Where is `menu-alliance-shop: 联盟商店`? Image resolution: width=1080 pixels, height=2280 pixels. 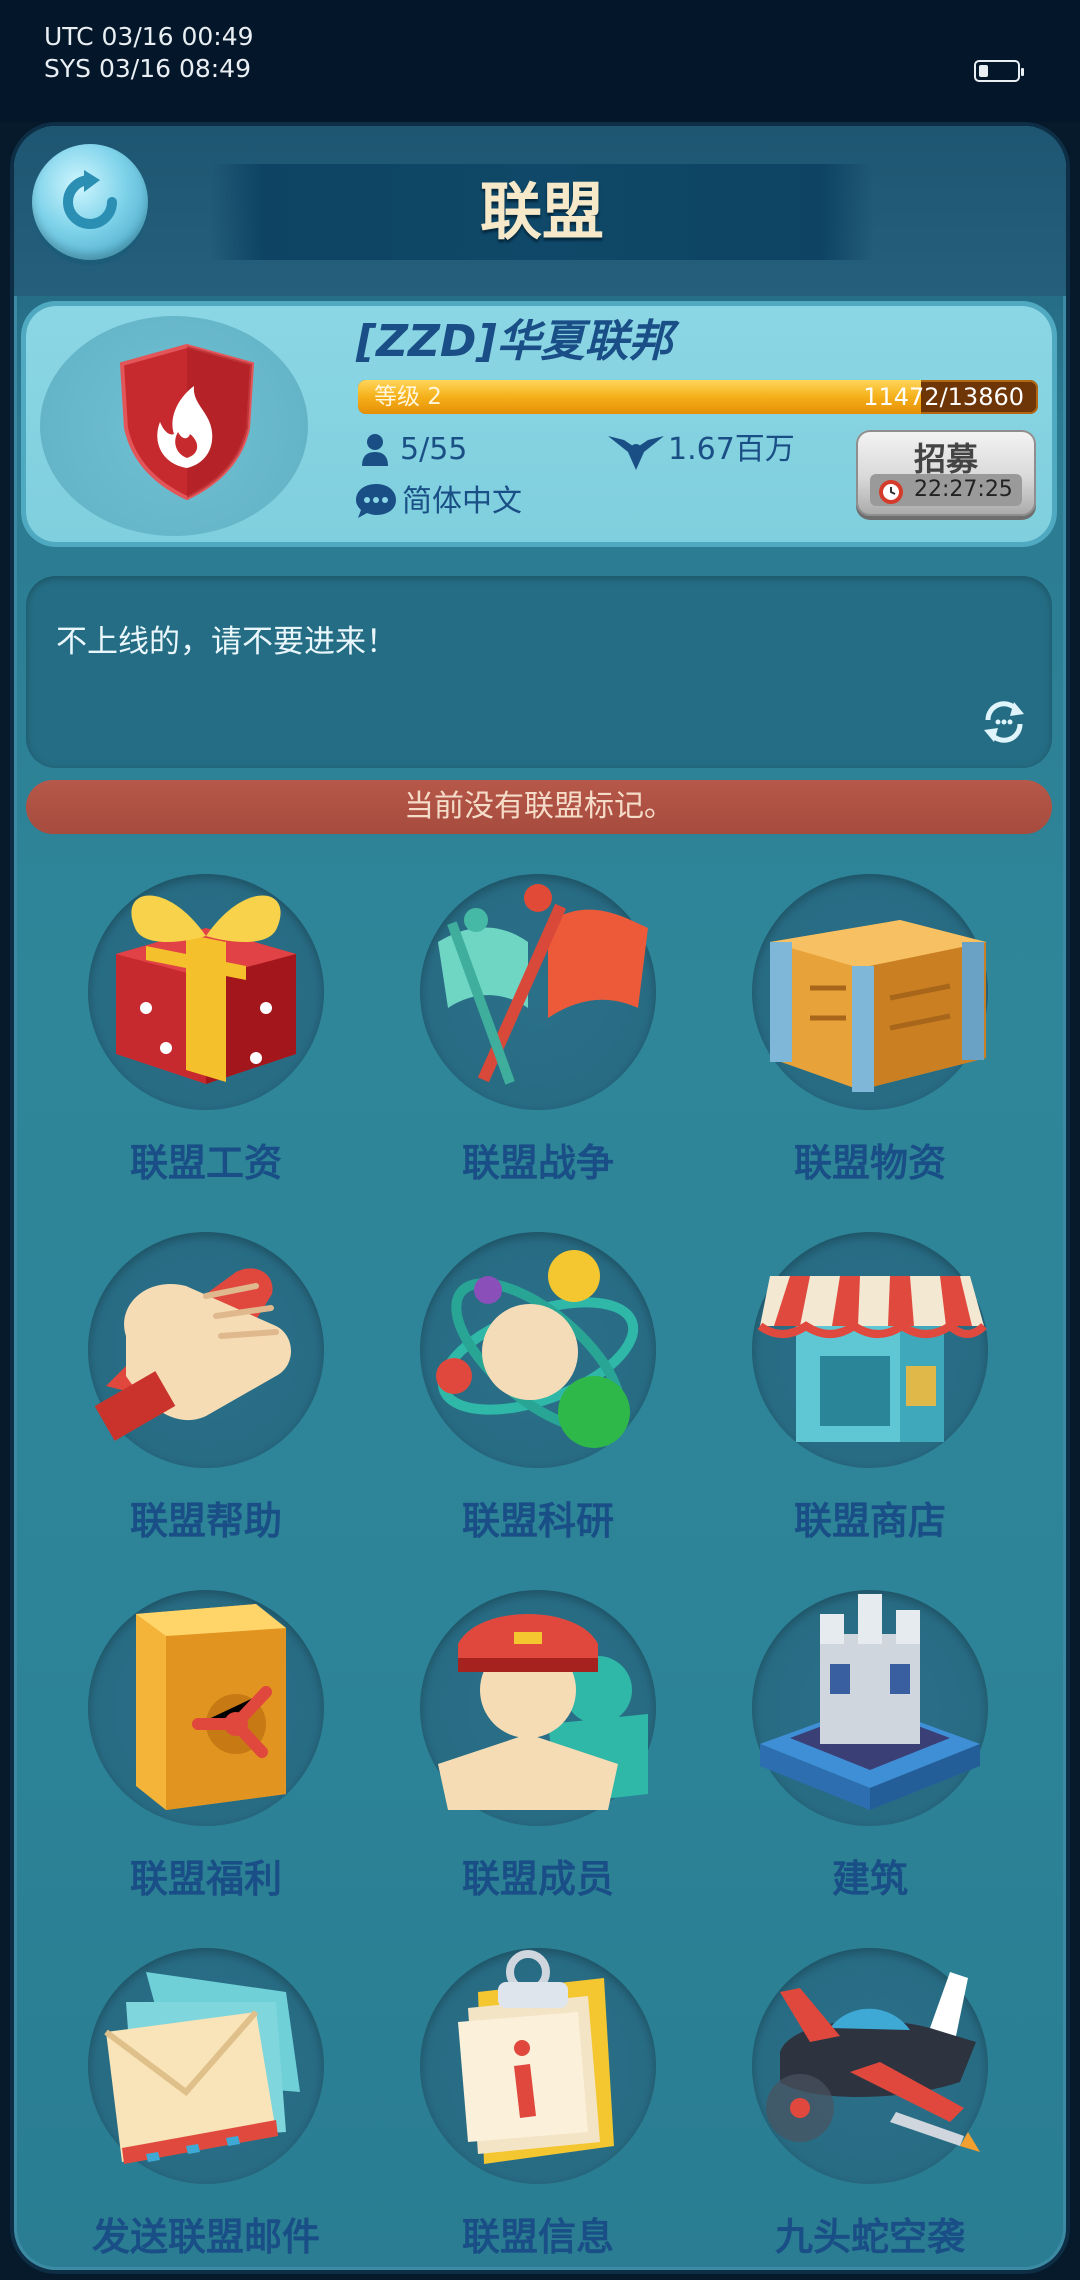
menu-alliance-shop: 联盟商店 is located at coordinates (870, 1393).